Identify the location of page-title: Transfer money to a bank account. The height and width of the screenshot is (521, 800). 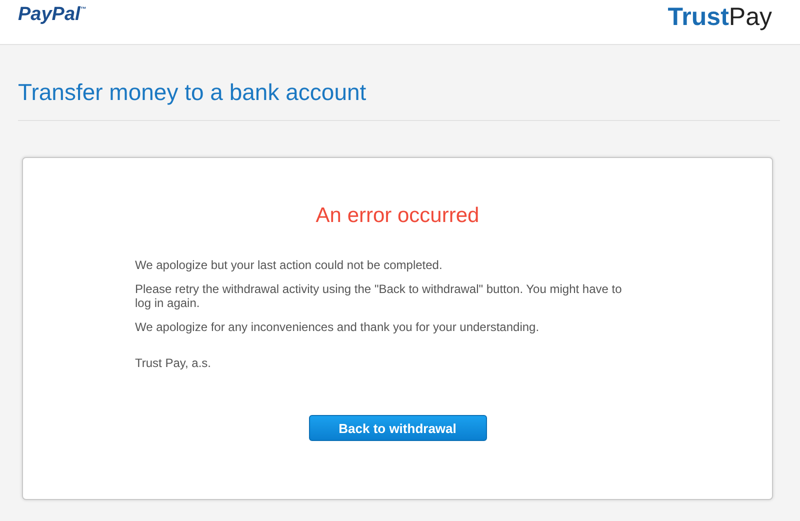
(399, 100).